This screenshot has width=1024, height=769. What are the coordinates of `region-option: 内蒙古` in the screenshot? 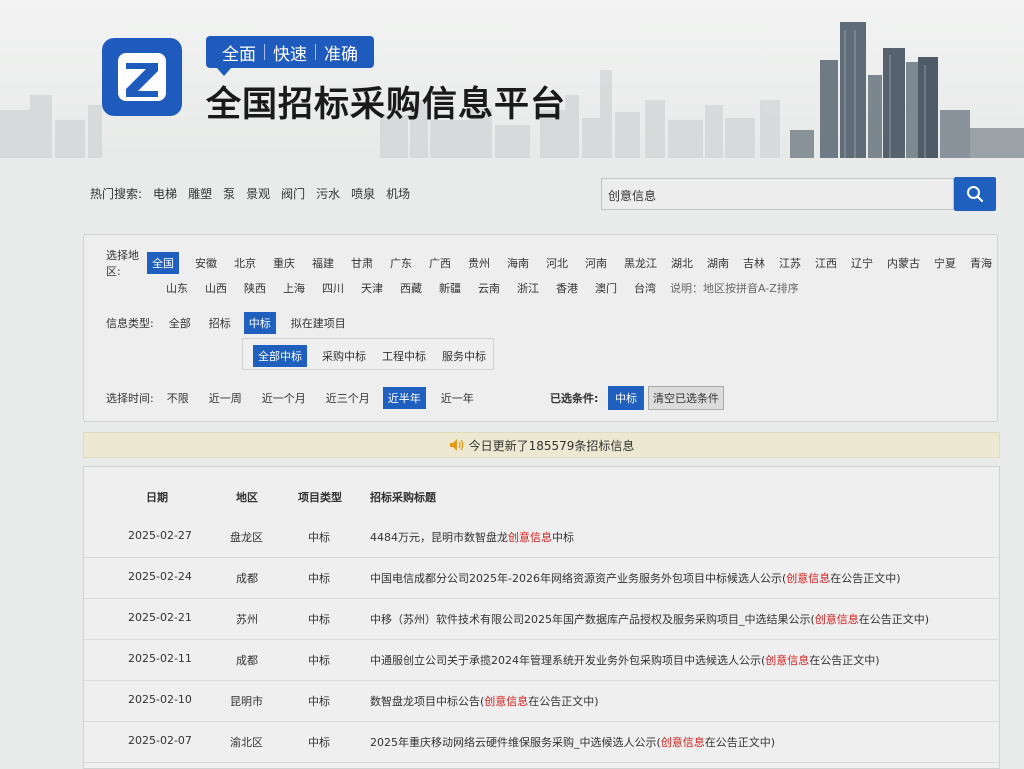 It's located at (903, 263).